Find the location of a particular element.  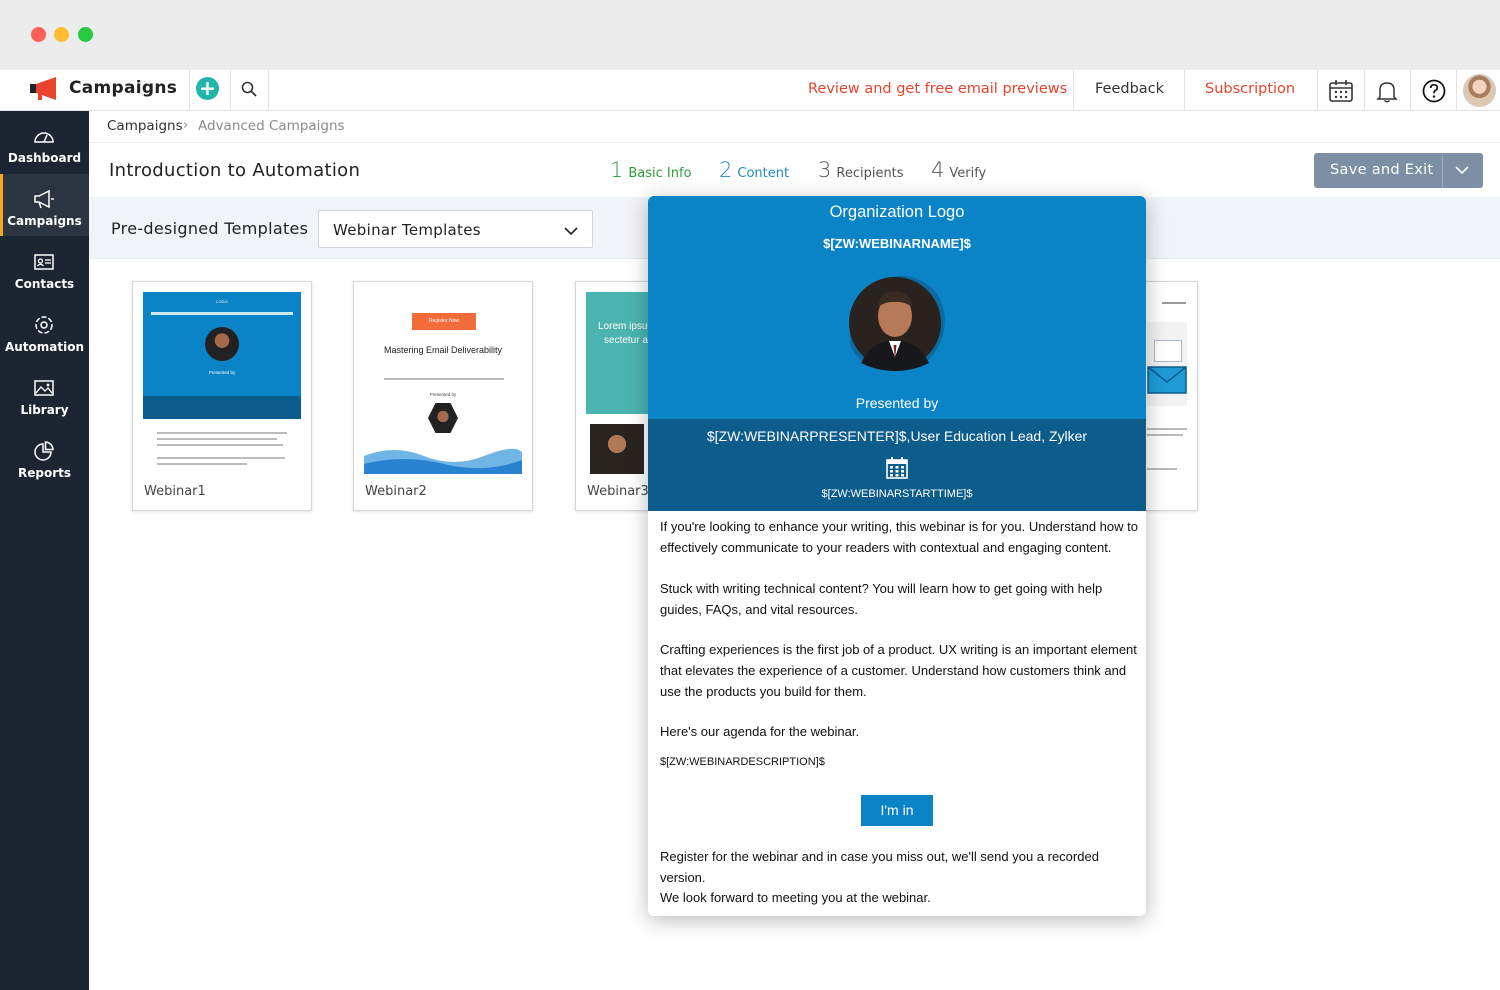

step-basic-info: 1 Basic Info is located at coordinates (651, 170).